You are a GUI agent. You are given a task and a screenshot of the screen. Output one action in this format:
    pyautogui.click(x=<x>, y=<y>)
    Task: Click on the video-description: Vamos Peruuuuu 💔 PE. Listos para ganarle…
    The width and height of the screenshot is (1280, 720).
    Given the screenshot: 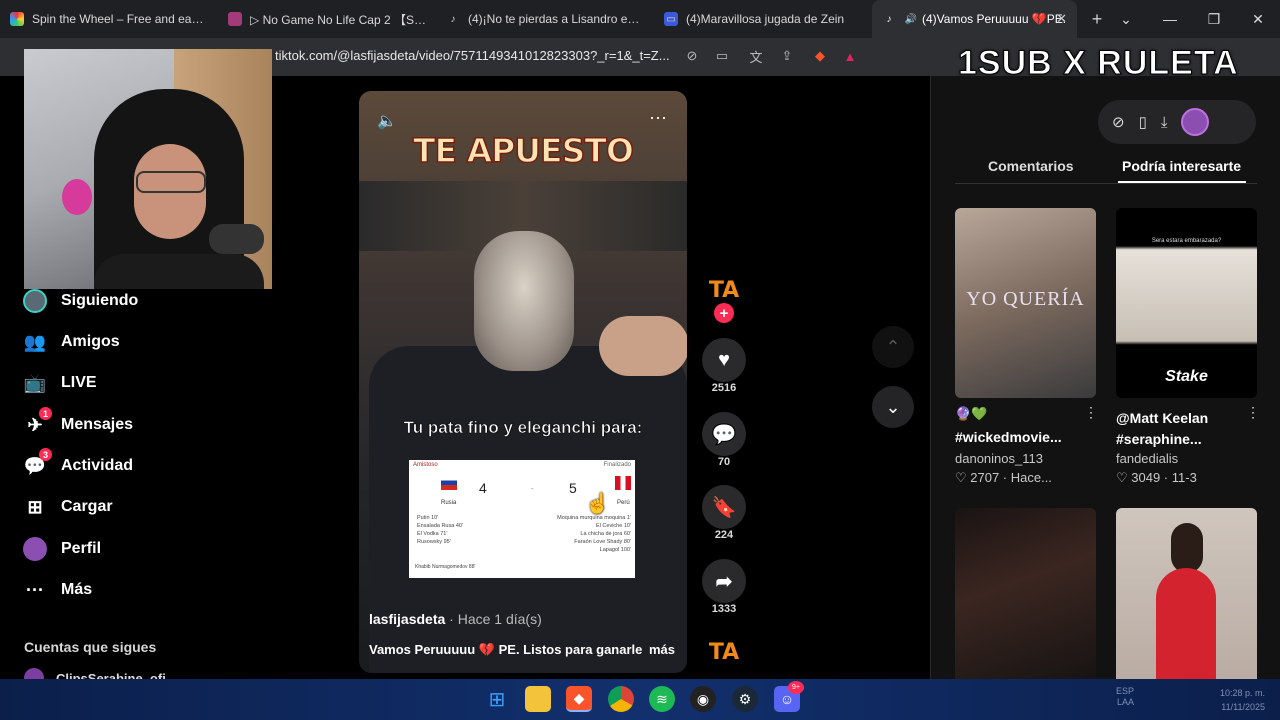 What is the action you would take?
    pyautogui.click(x=522, y=649)
    